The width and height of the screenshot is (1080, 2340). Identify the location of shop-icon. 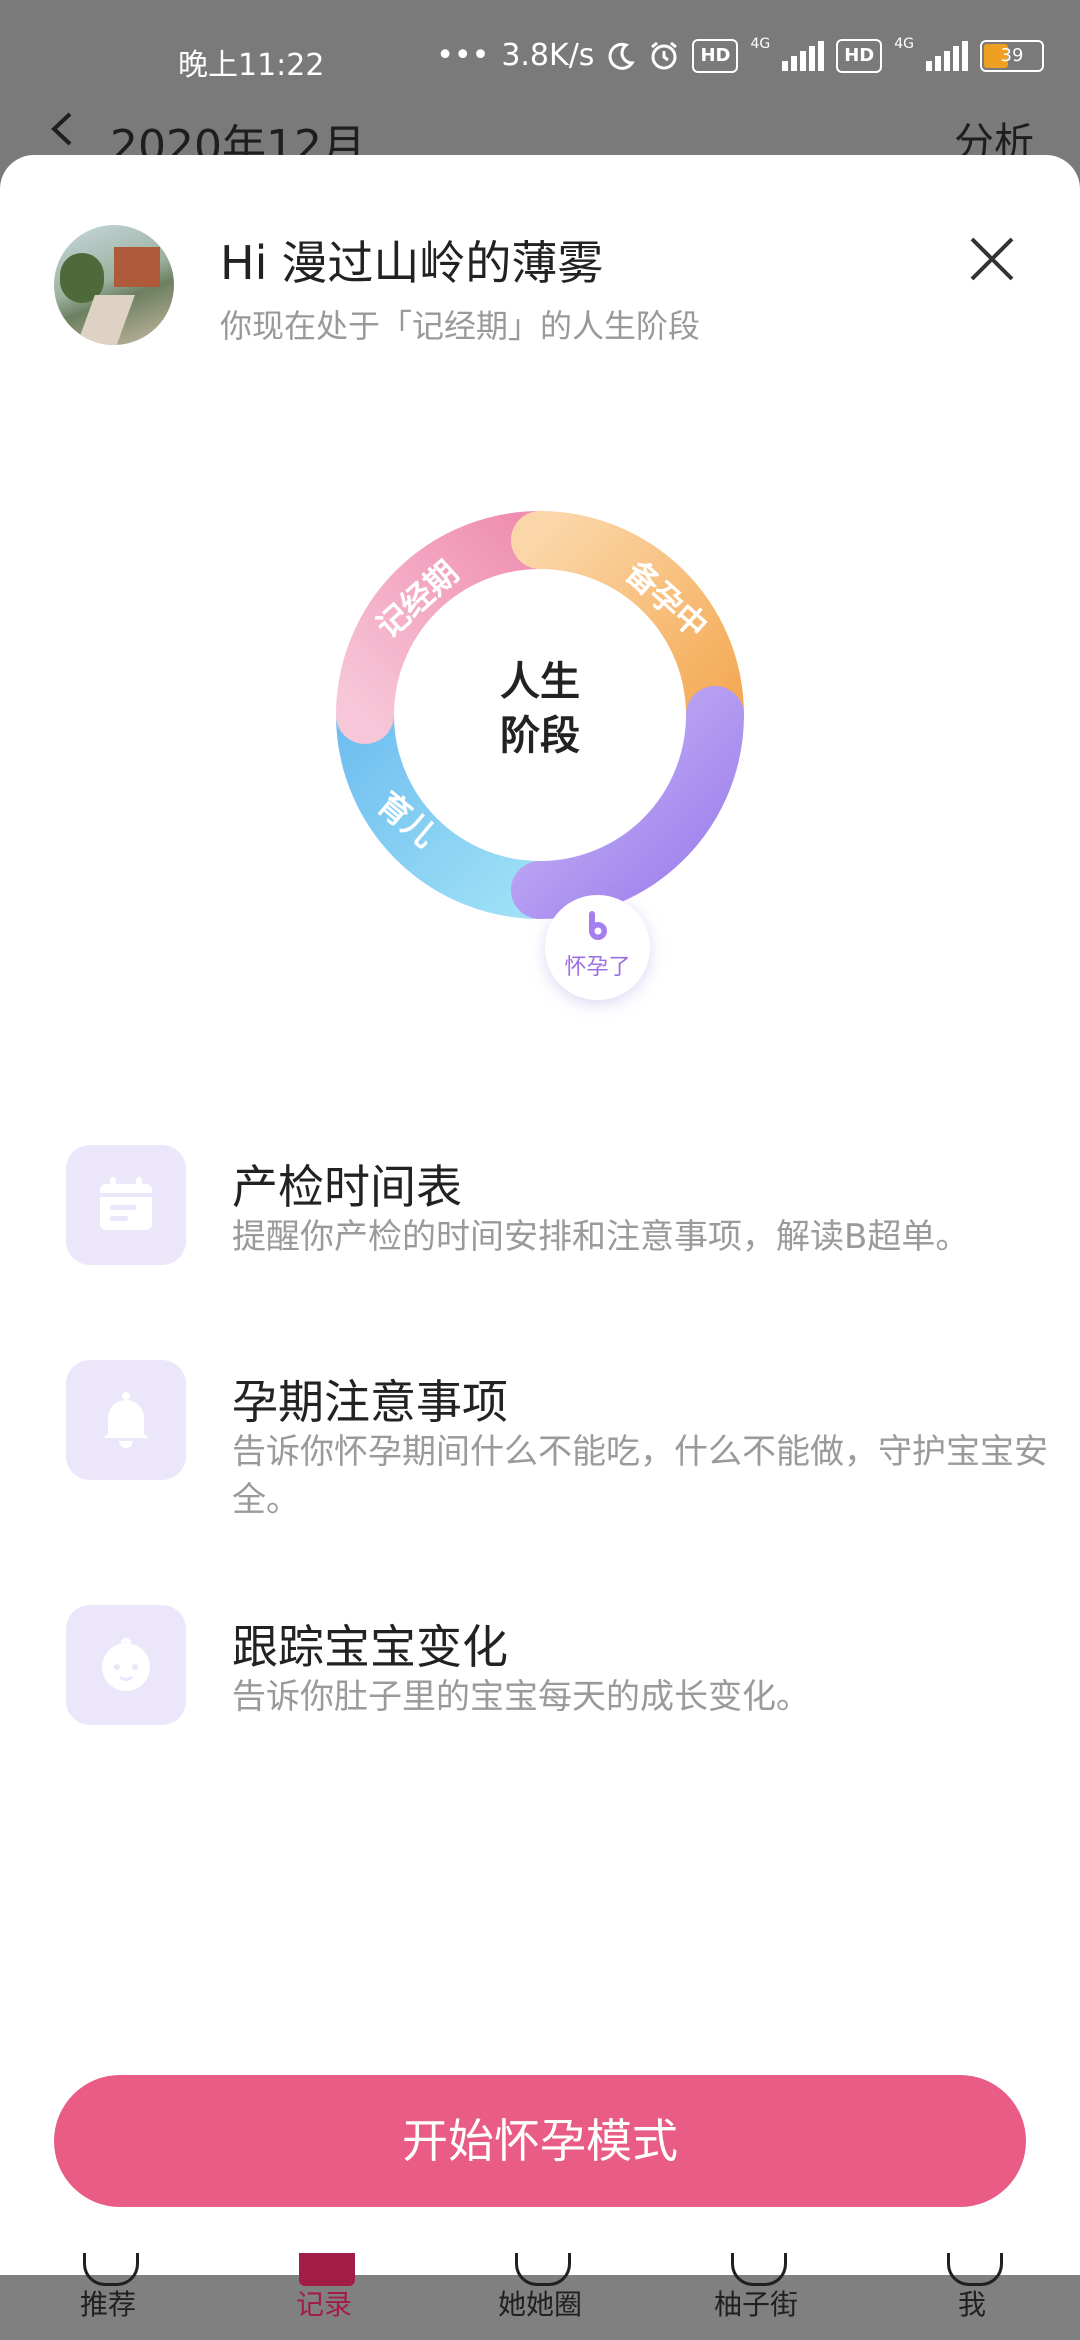
(759, 2269).